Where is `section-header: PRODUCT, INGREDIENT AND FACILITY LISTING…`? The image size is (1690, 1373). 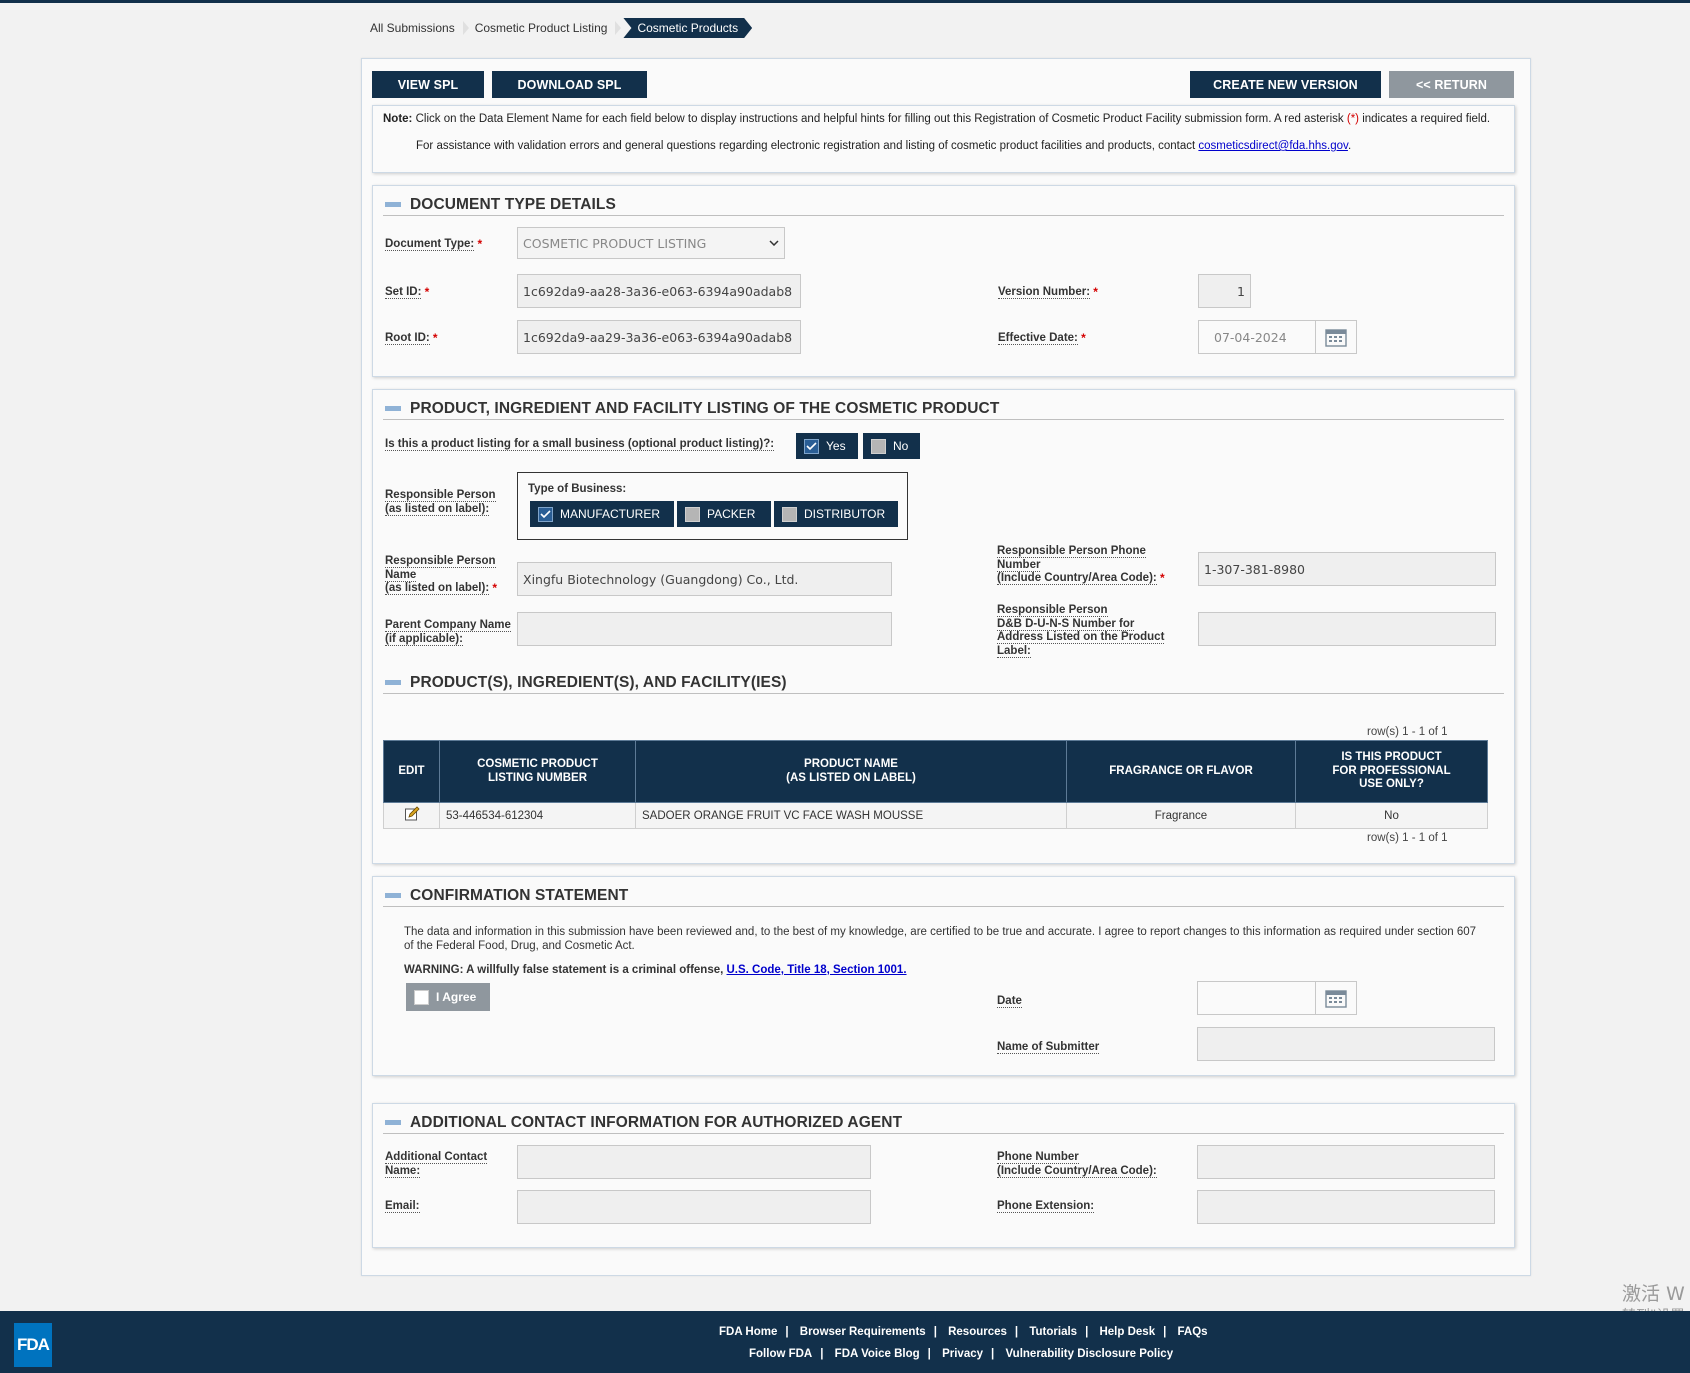
section-header: PRODUCT, INGREDIENT AND FACILITY LISTING… is located at coordinates (943, 409).